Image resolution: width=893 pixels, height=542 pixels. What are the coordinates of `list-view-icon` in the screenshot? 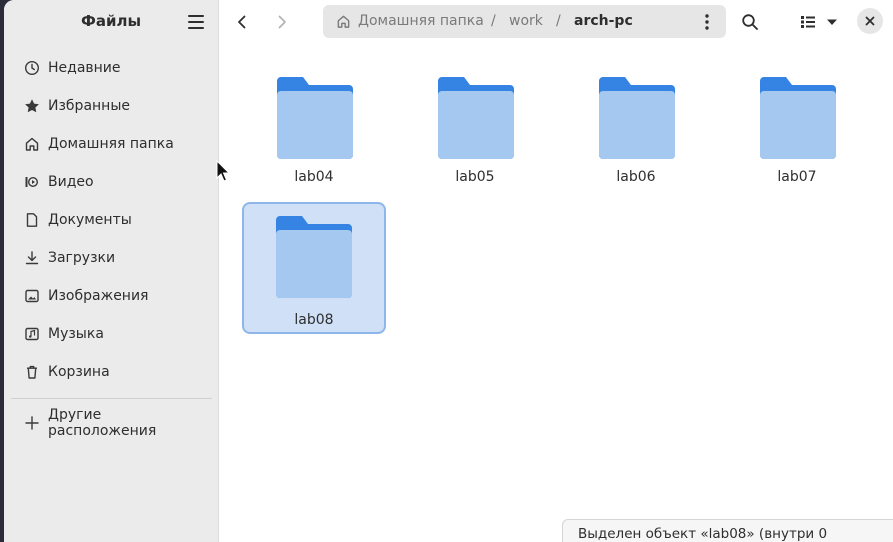 It's located at (808, 22).